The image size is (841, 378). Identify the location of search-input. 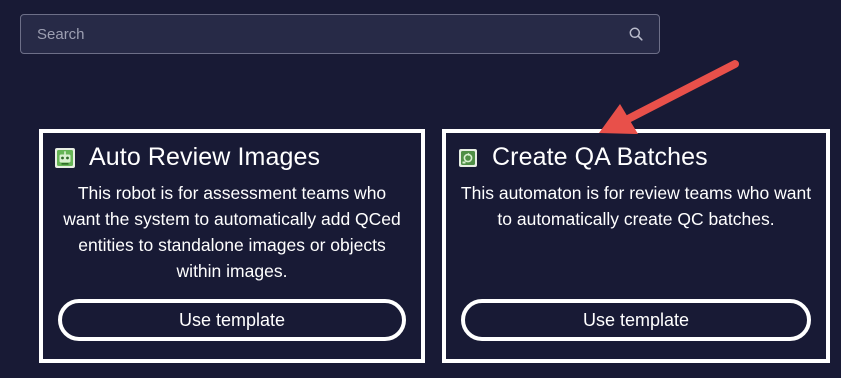
(321, 34).